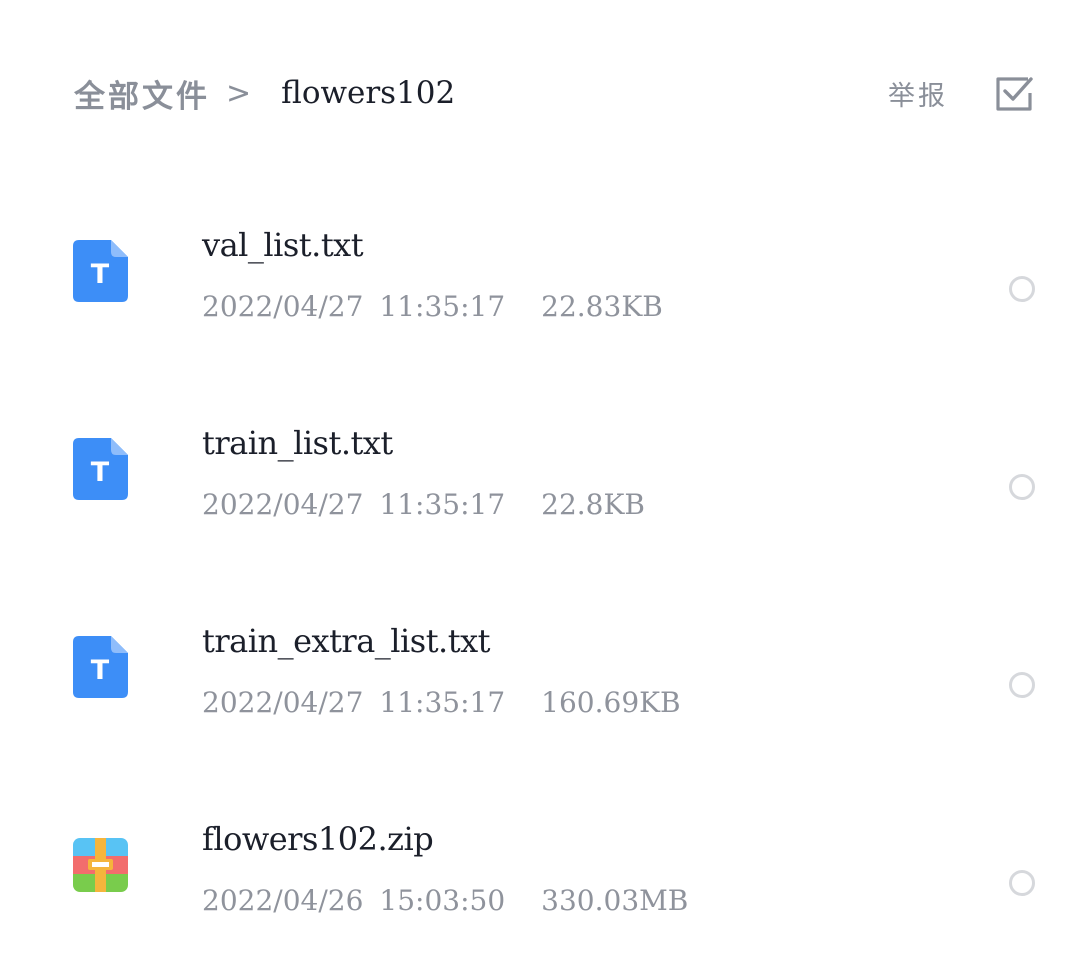 The height and width of the screenshot is (977, 1080). Describe the element at coordinates (442, 900) in the screenshot. I see `file-time: 15:03:50` at that location.